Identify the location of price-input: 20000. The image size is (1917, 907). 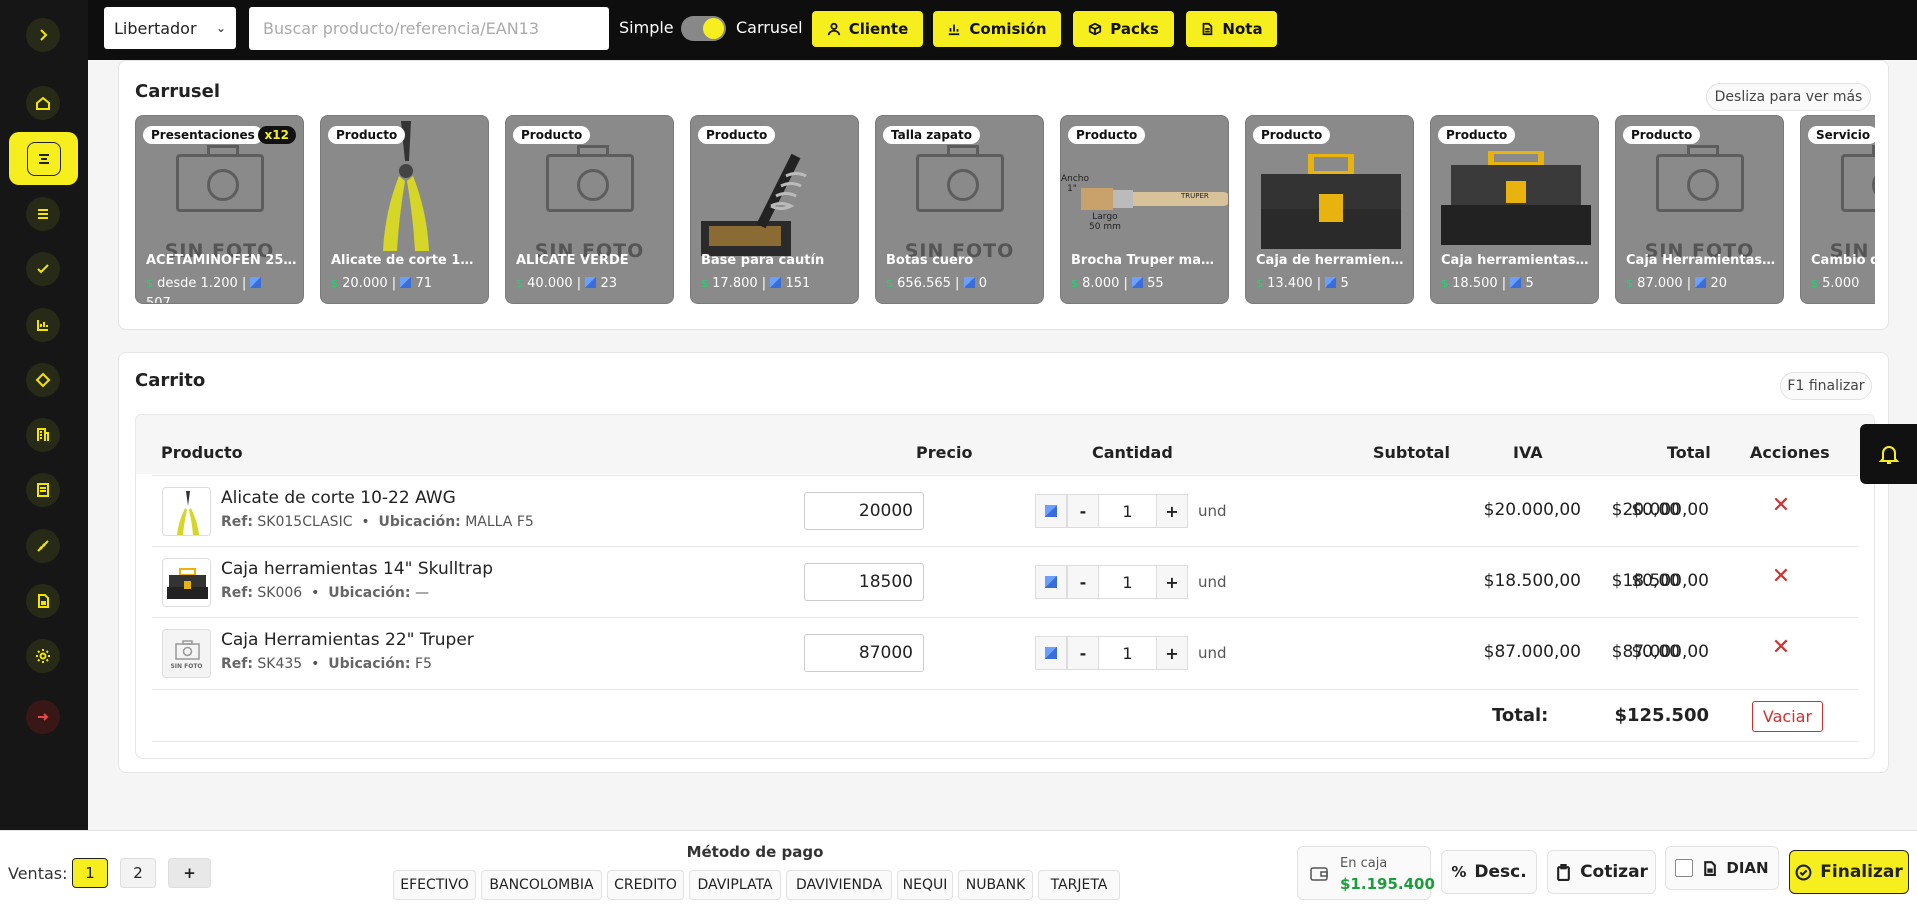
(864, 511).